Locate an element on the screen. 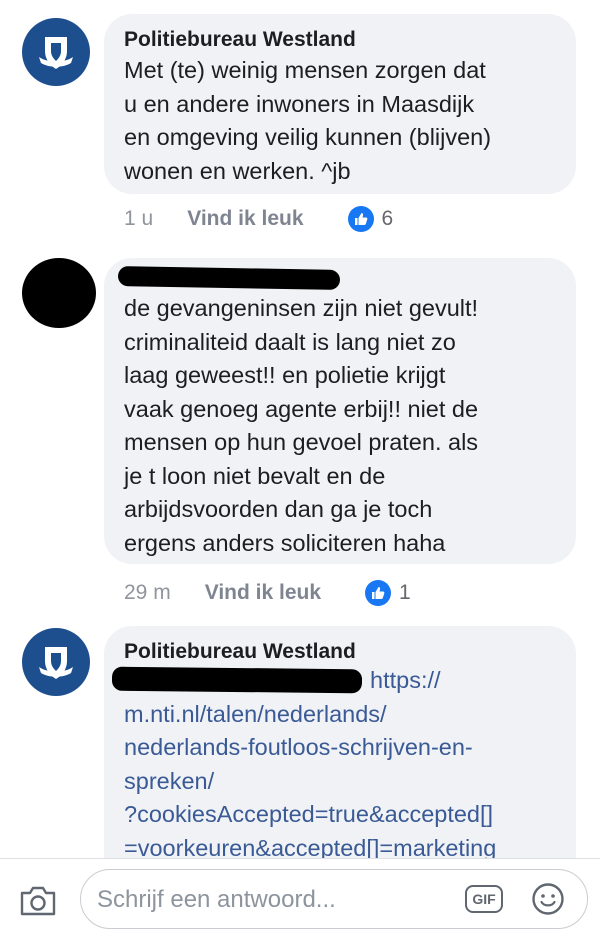  gif-icon: GIF is located at coordinates (484, 899).